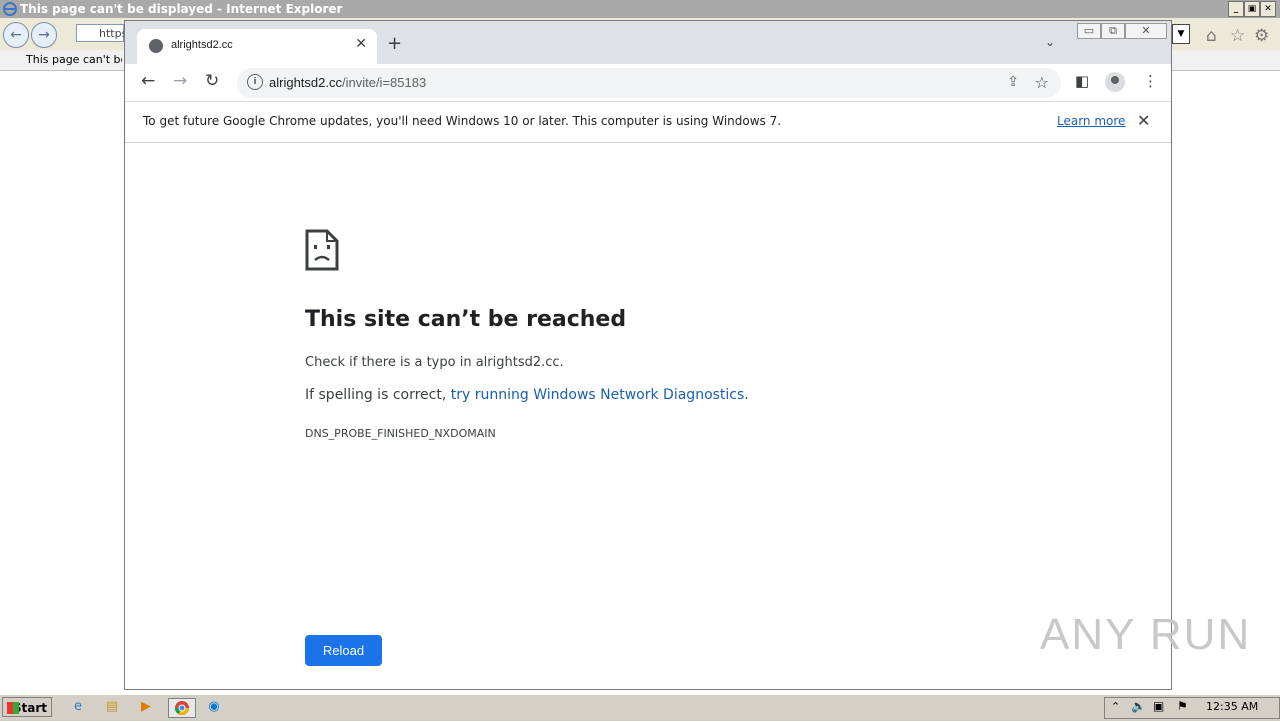 The height and width of the screenshot is (722, 1280). I want to click on chrome-menu-icon: ⋮, so click(1150, 81).